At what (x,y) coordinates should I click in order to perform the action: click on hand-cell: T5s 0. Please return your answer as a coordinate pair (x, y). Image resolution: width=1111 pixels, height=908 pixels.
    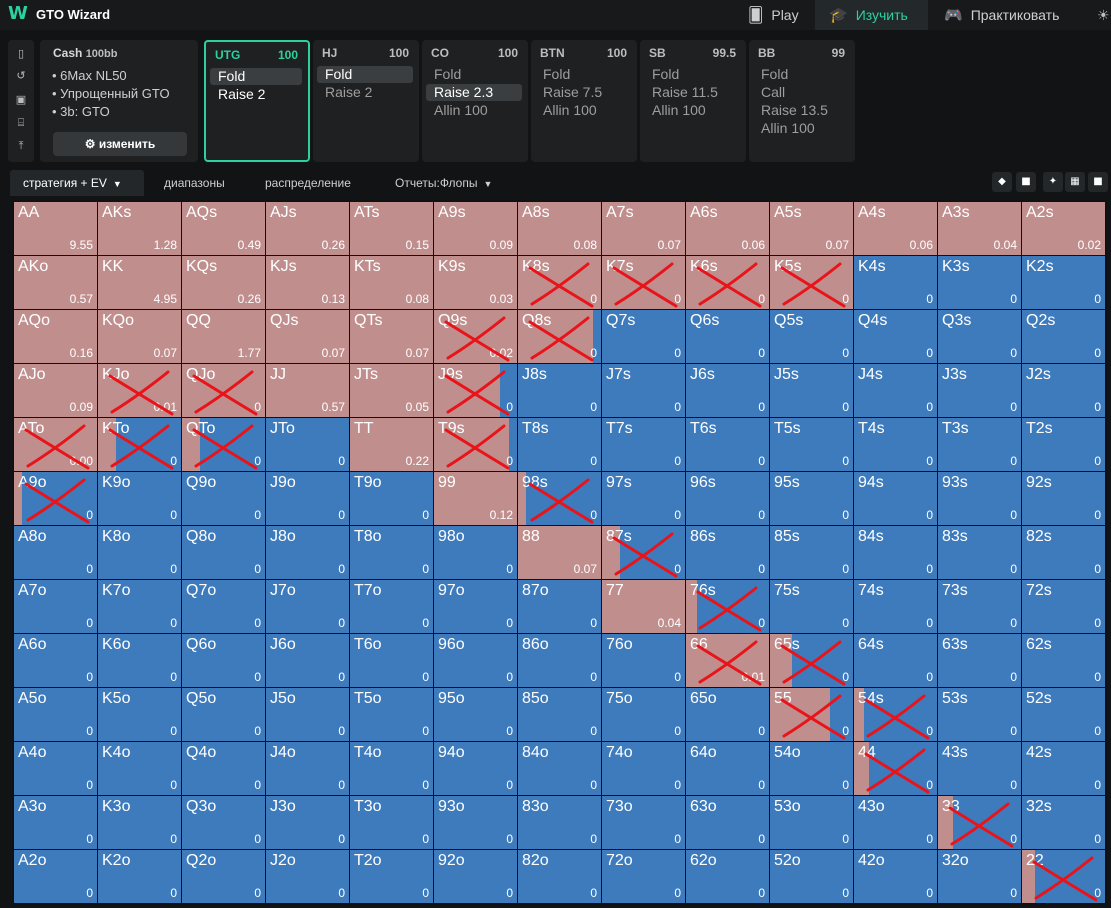
    Looking at the image, I should click on (811, 444).